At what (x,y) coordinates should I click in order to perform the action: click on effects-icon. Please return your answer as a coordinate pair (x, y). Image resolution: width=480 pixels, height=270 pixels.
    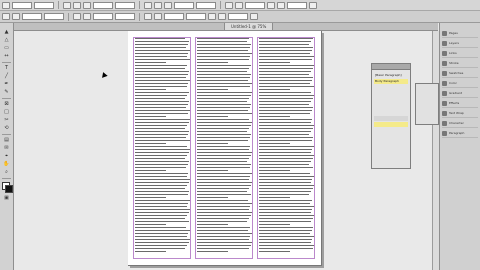
    Looking at the image, I should click on (271, 5).